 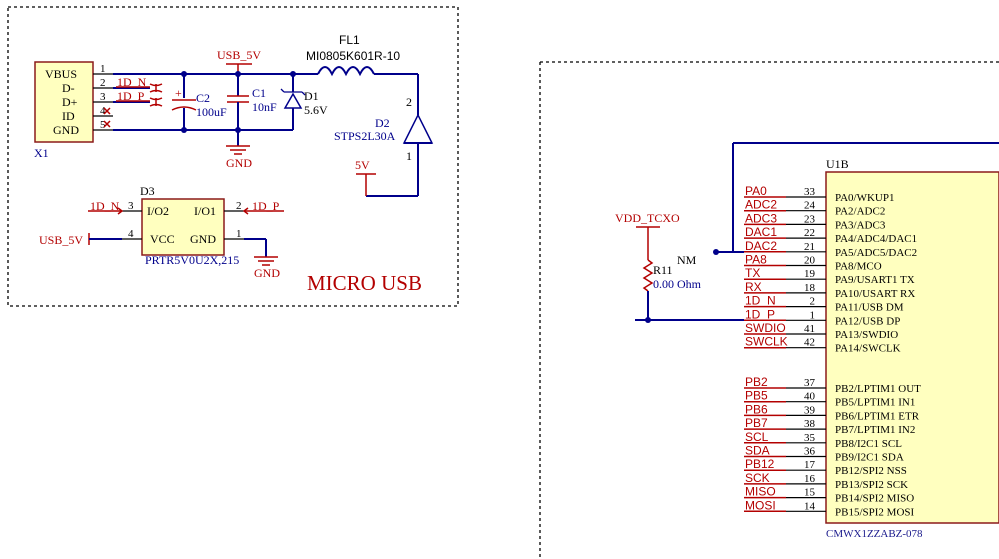 I want to click on mcu-pin-number: 17, so click(x=810, y=465).